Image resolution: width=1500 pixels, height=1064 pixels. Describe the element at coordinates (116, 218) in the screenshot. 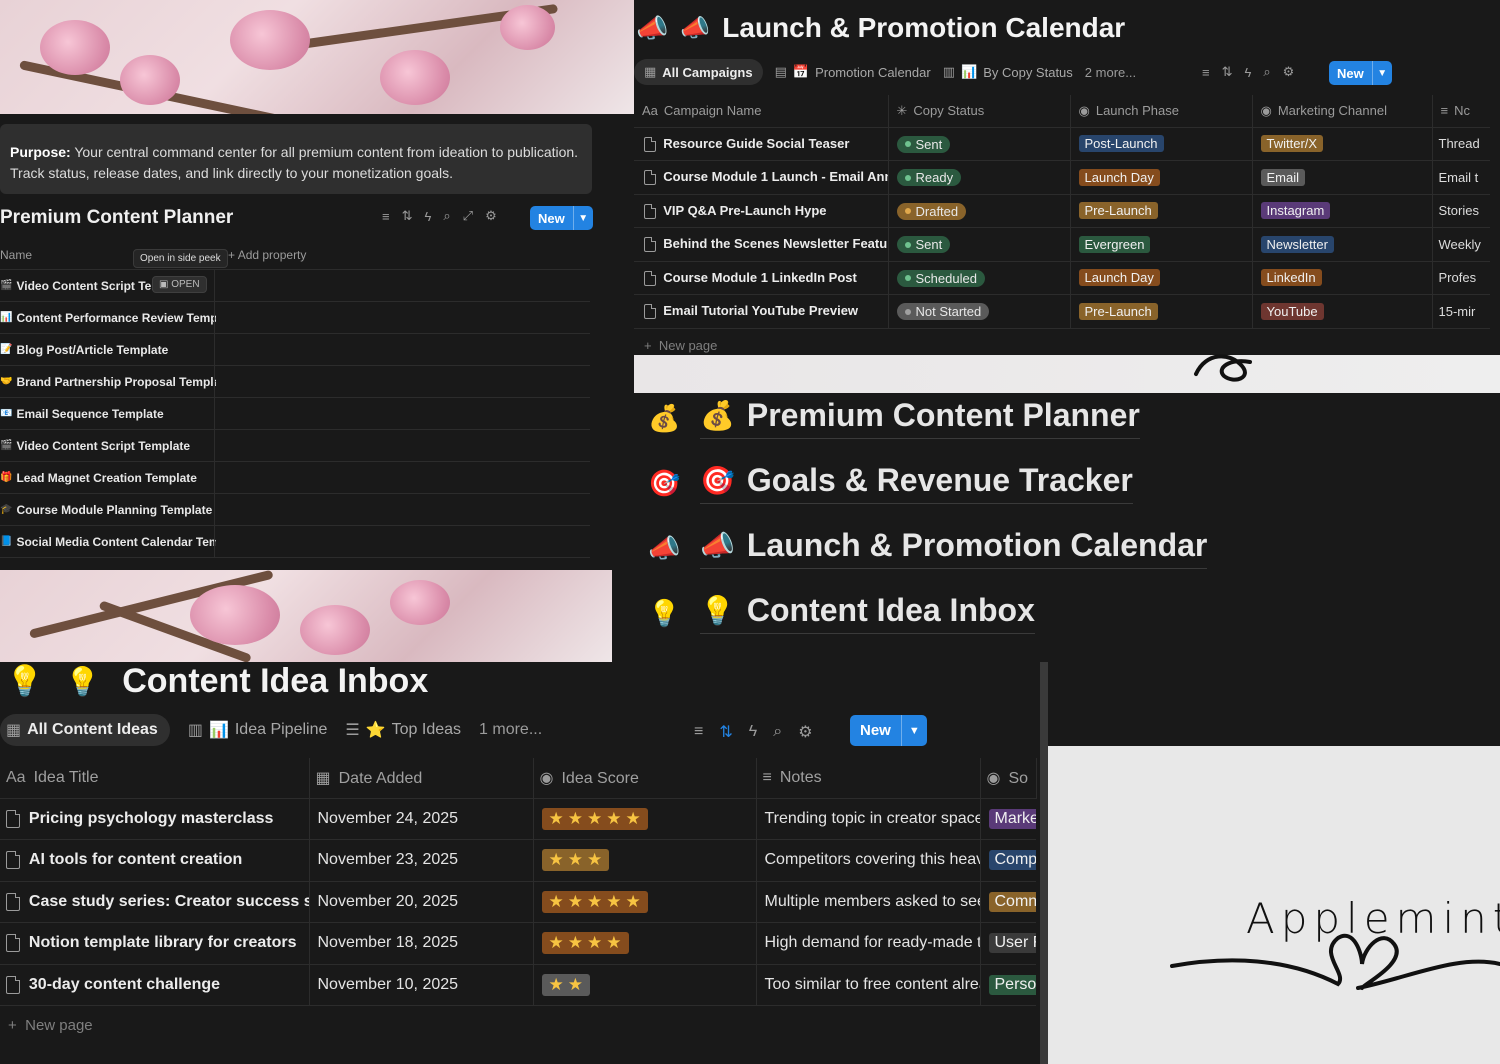

I see `planner-title: Premium Content Planner` at that location.